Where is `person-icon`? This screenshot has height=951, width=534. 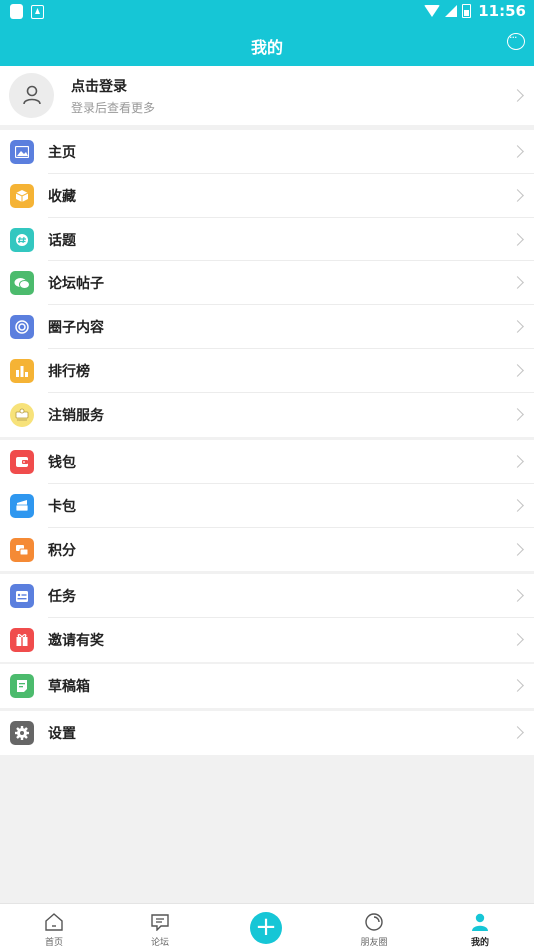 person-icon is located at coordinates (32, 95).